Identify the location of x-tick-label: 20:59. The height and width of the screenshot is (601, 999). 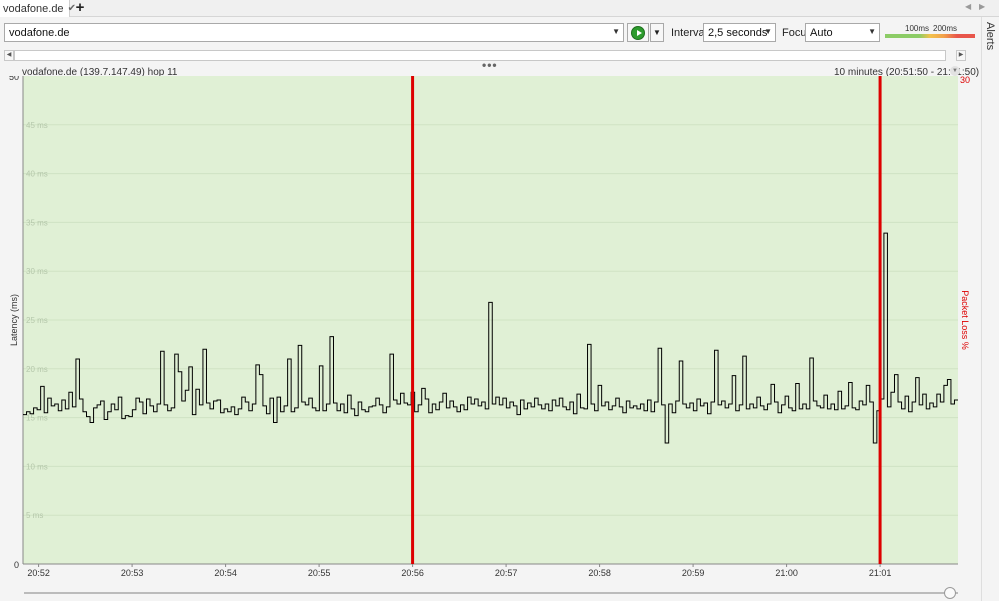
(693, 573).